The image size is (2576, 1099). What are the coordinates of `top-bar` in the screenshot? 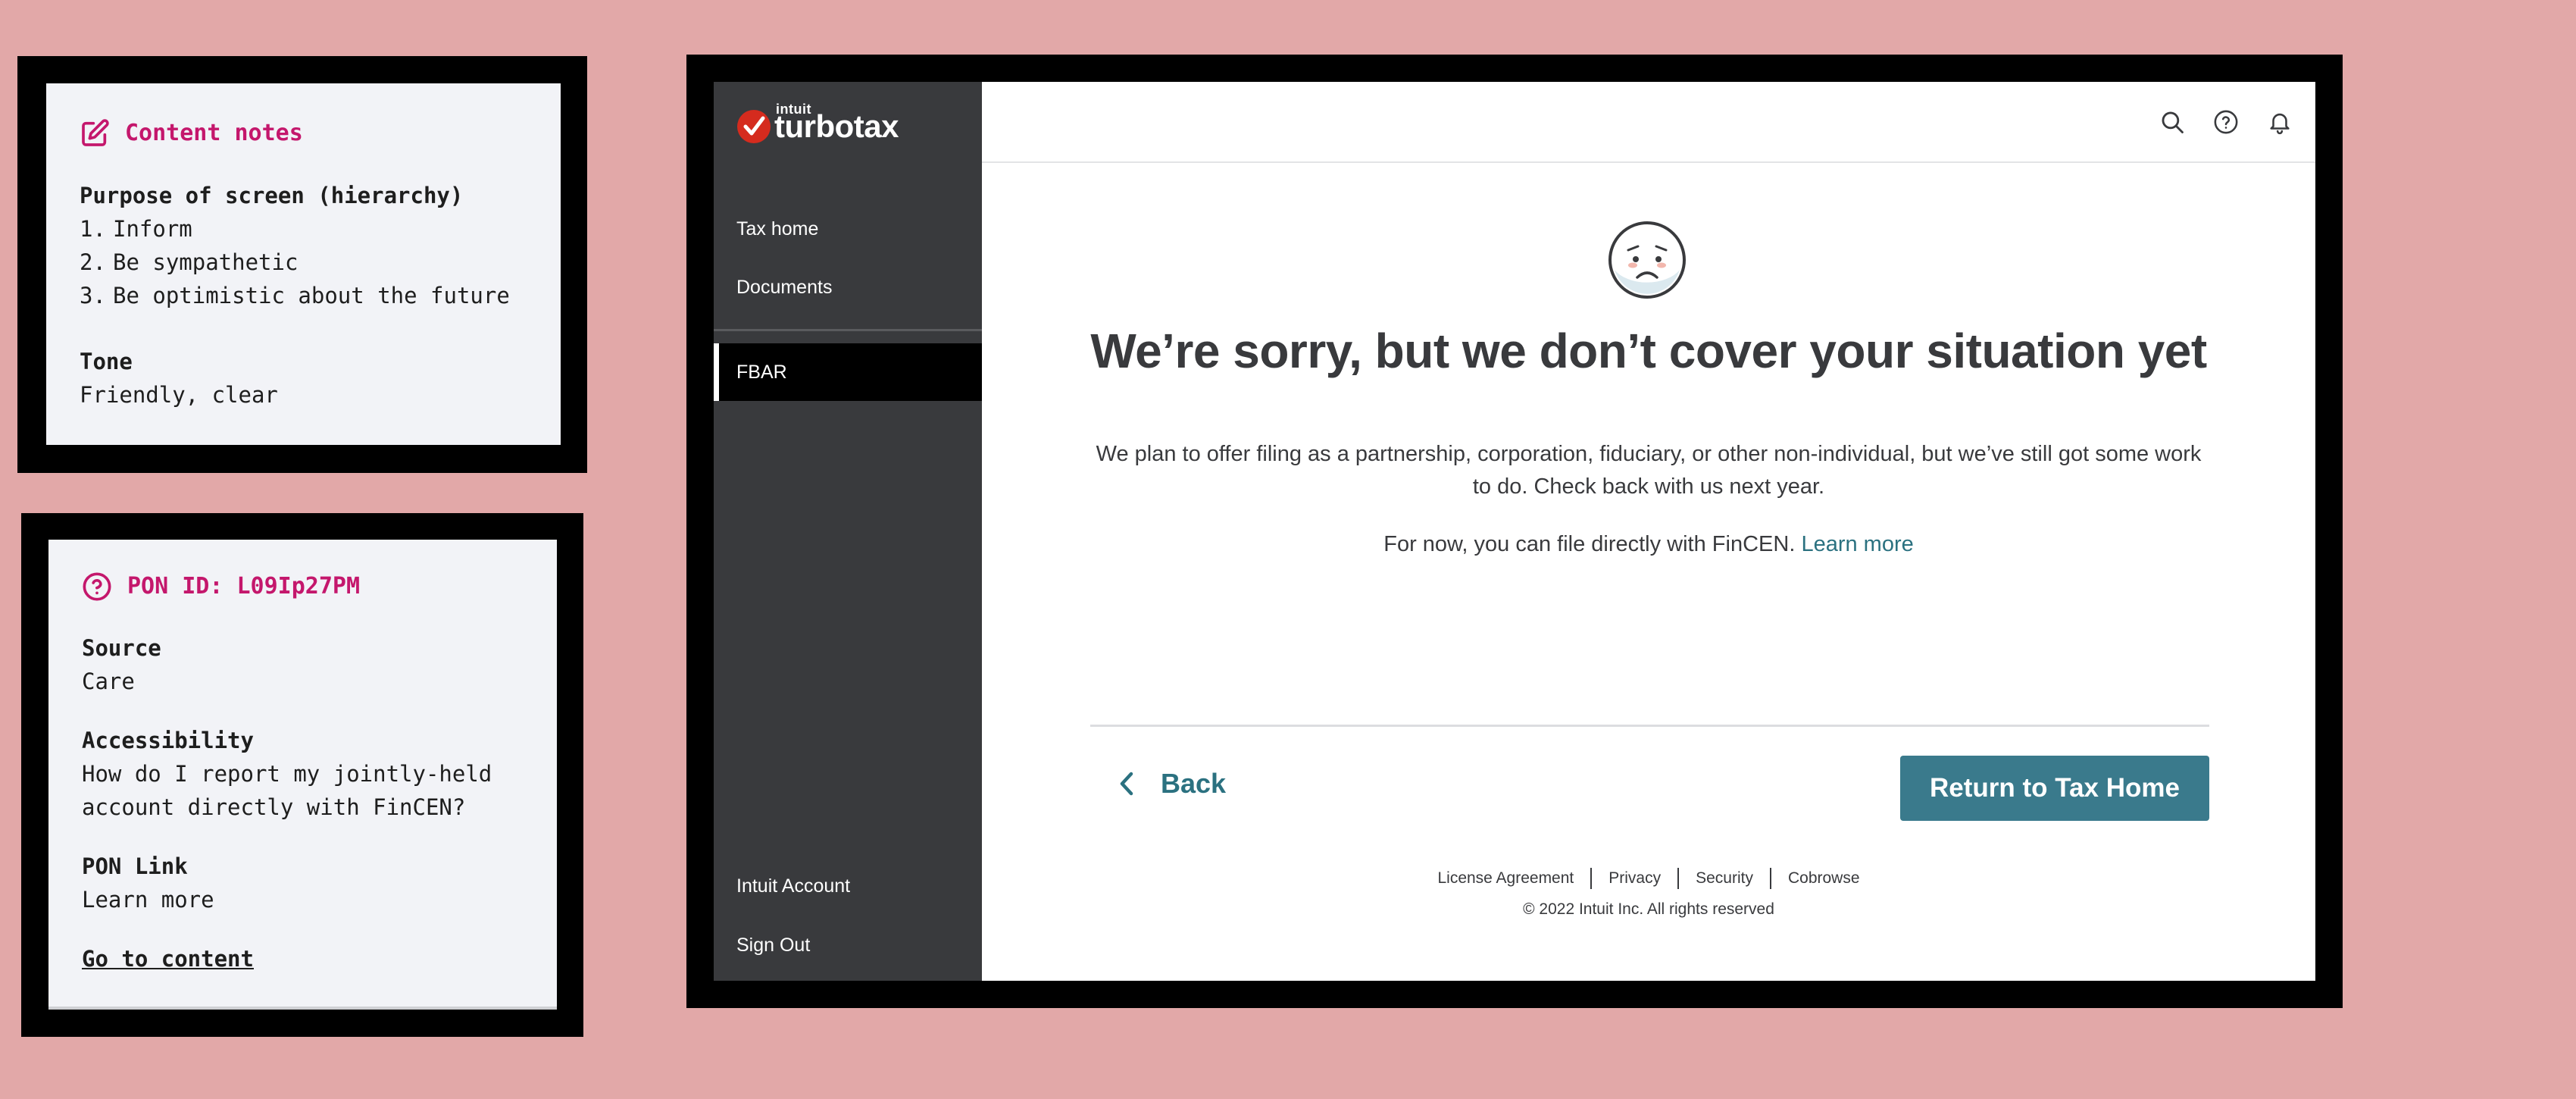 It's located at (1649, 122).